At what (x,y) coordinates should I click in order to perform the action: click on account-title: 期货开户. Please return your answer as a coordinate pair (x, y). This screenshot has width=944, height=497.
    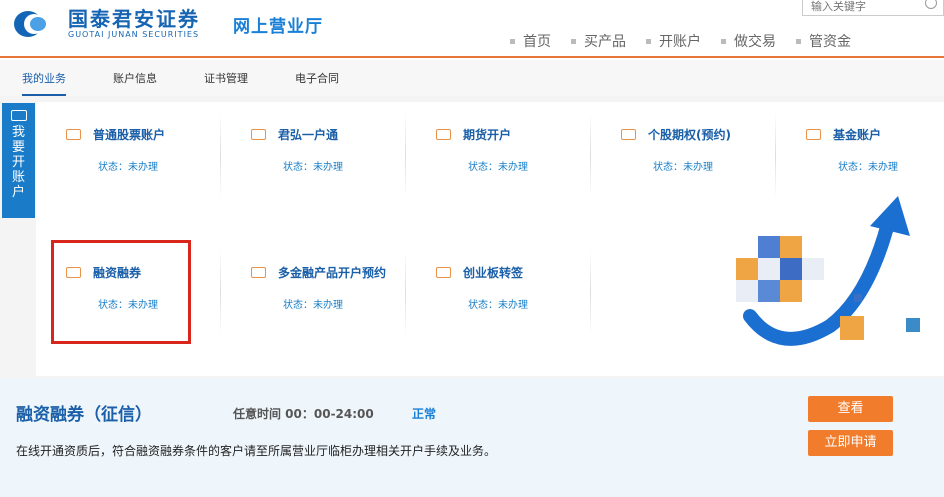
    Looking at the image, I should click on (487, 134).